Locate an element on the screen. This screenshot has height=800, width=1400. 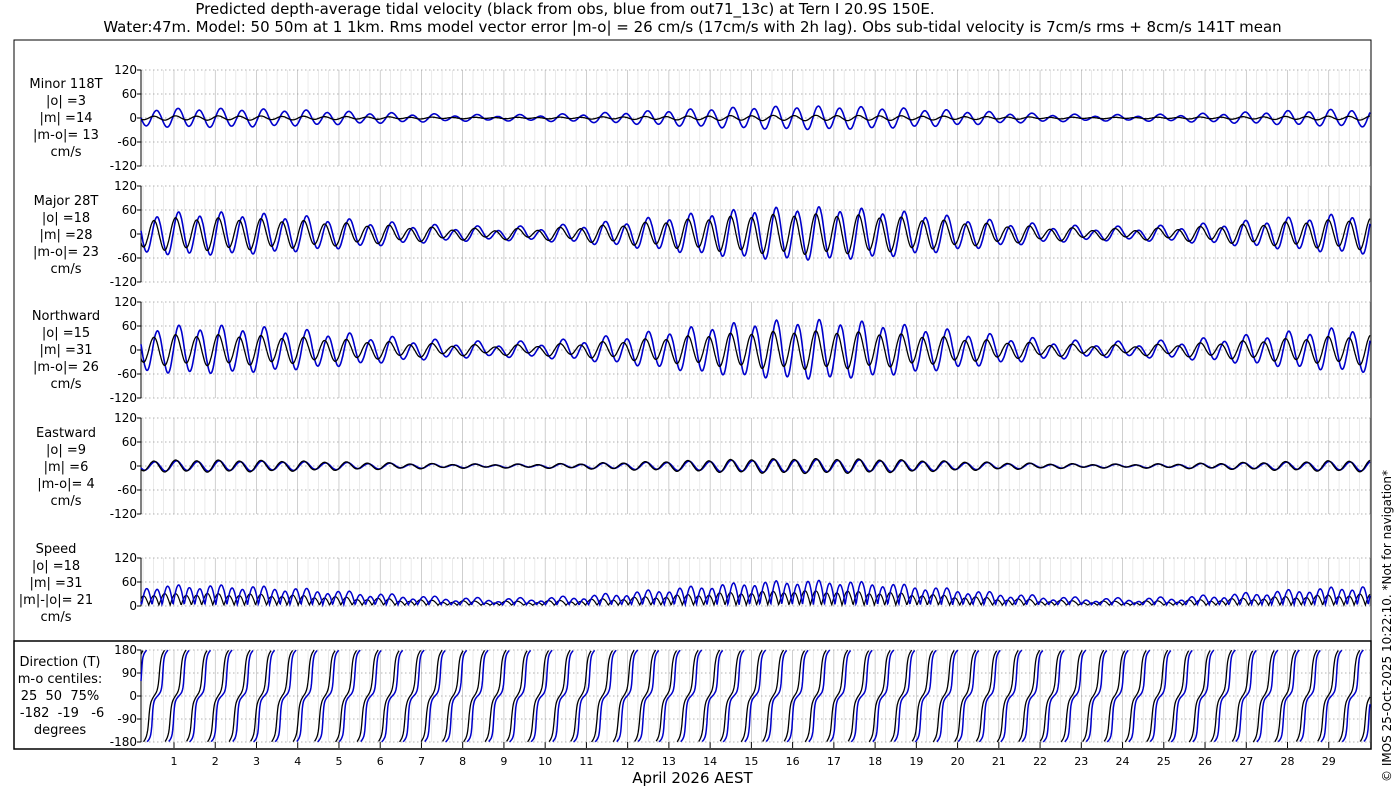
x-tick-label: 7 is located at coordinates (421, 761).